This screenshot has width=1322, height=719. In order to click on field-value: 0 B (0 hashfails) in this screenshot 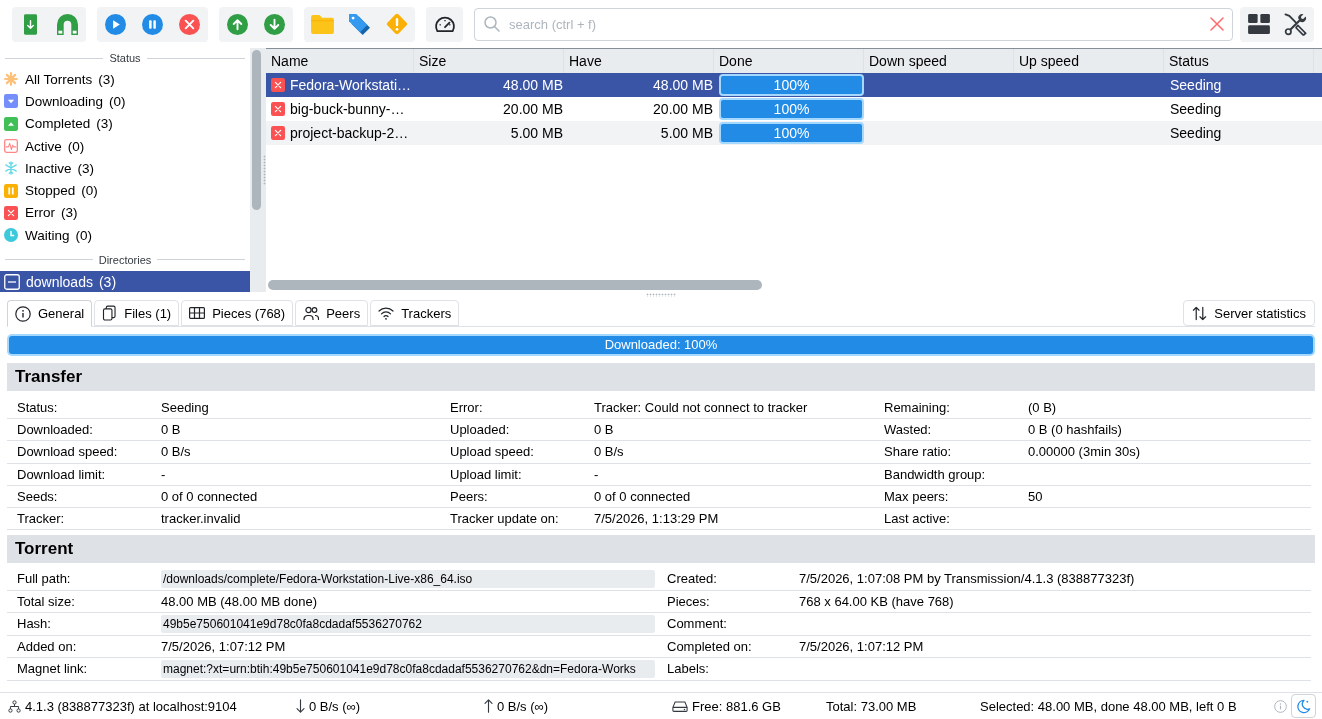, I will do `click(1075, 430)`.